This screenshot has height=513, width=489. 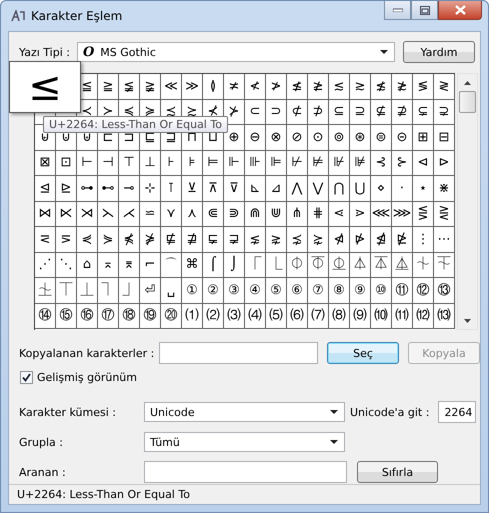 I want to click on character-cell: ⊰, so click(x=381, y=163).